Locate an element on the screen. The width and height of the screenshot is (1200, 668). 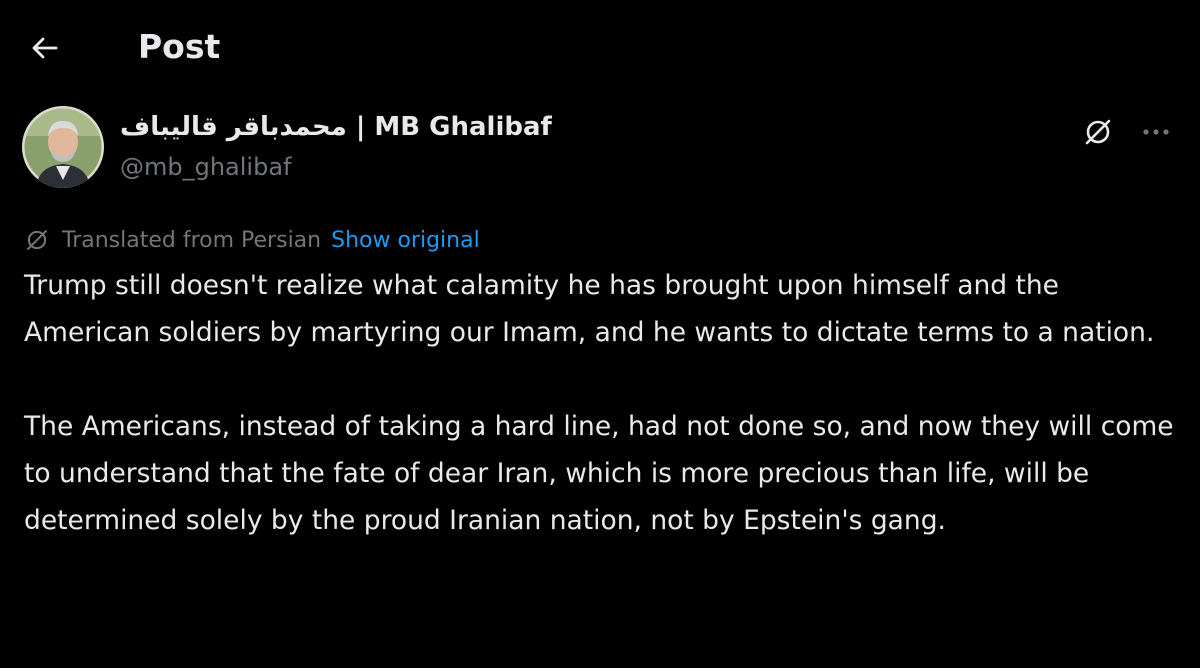
author-display-name: محمدباقر قالیباف | MB Ghalibaf is located at coordinates (336, 127).